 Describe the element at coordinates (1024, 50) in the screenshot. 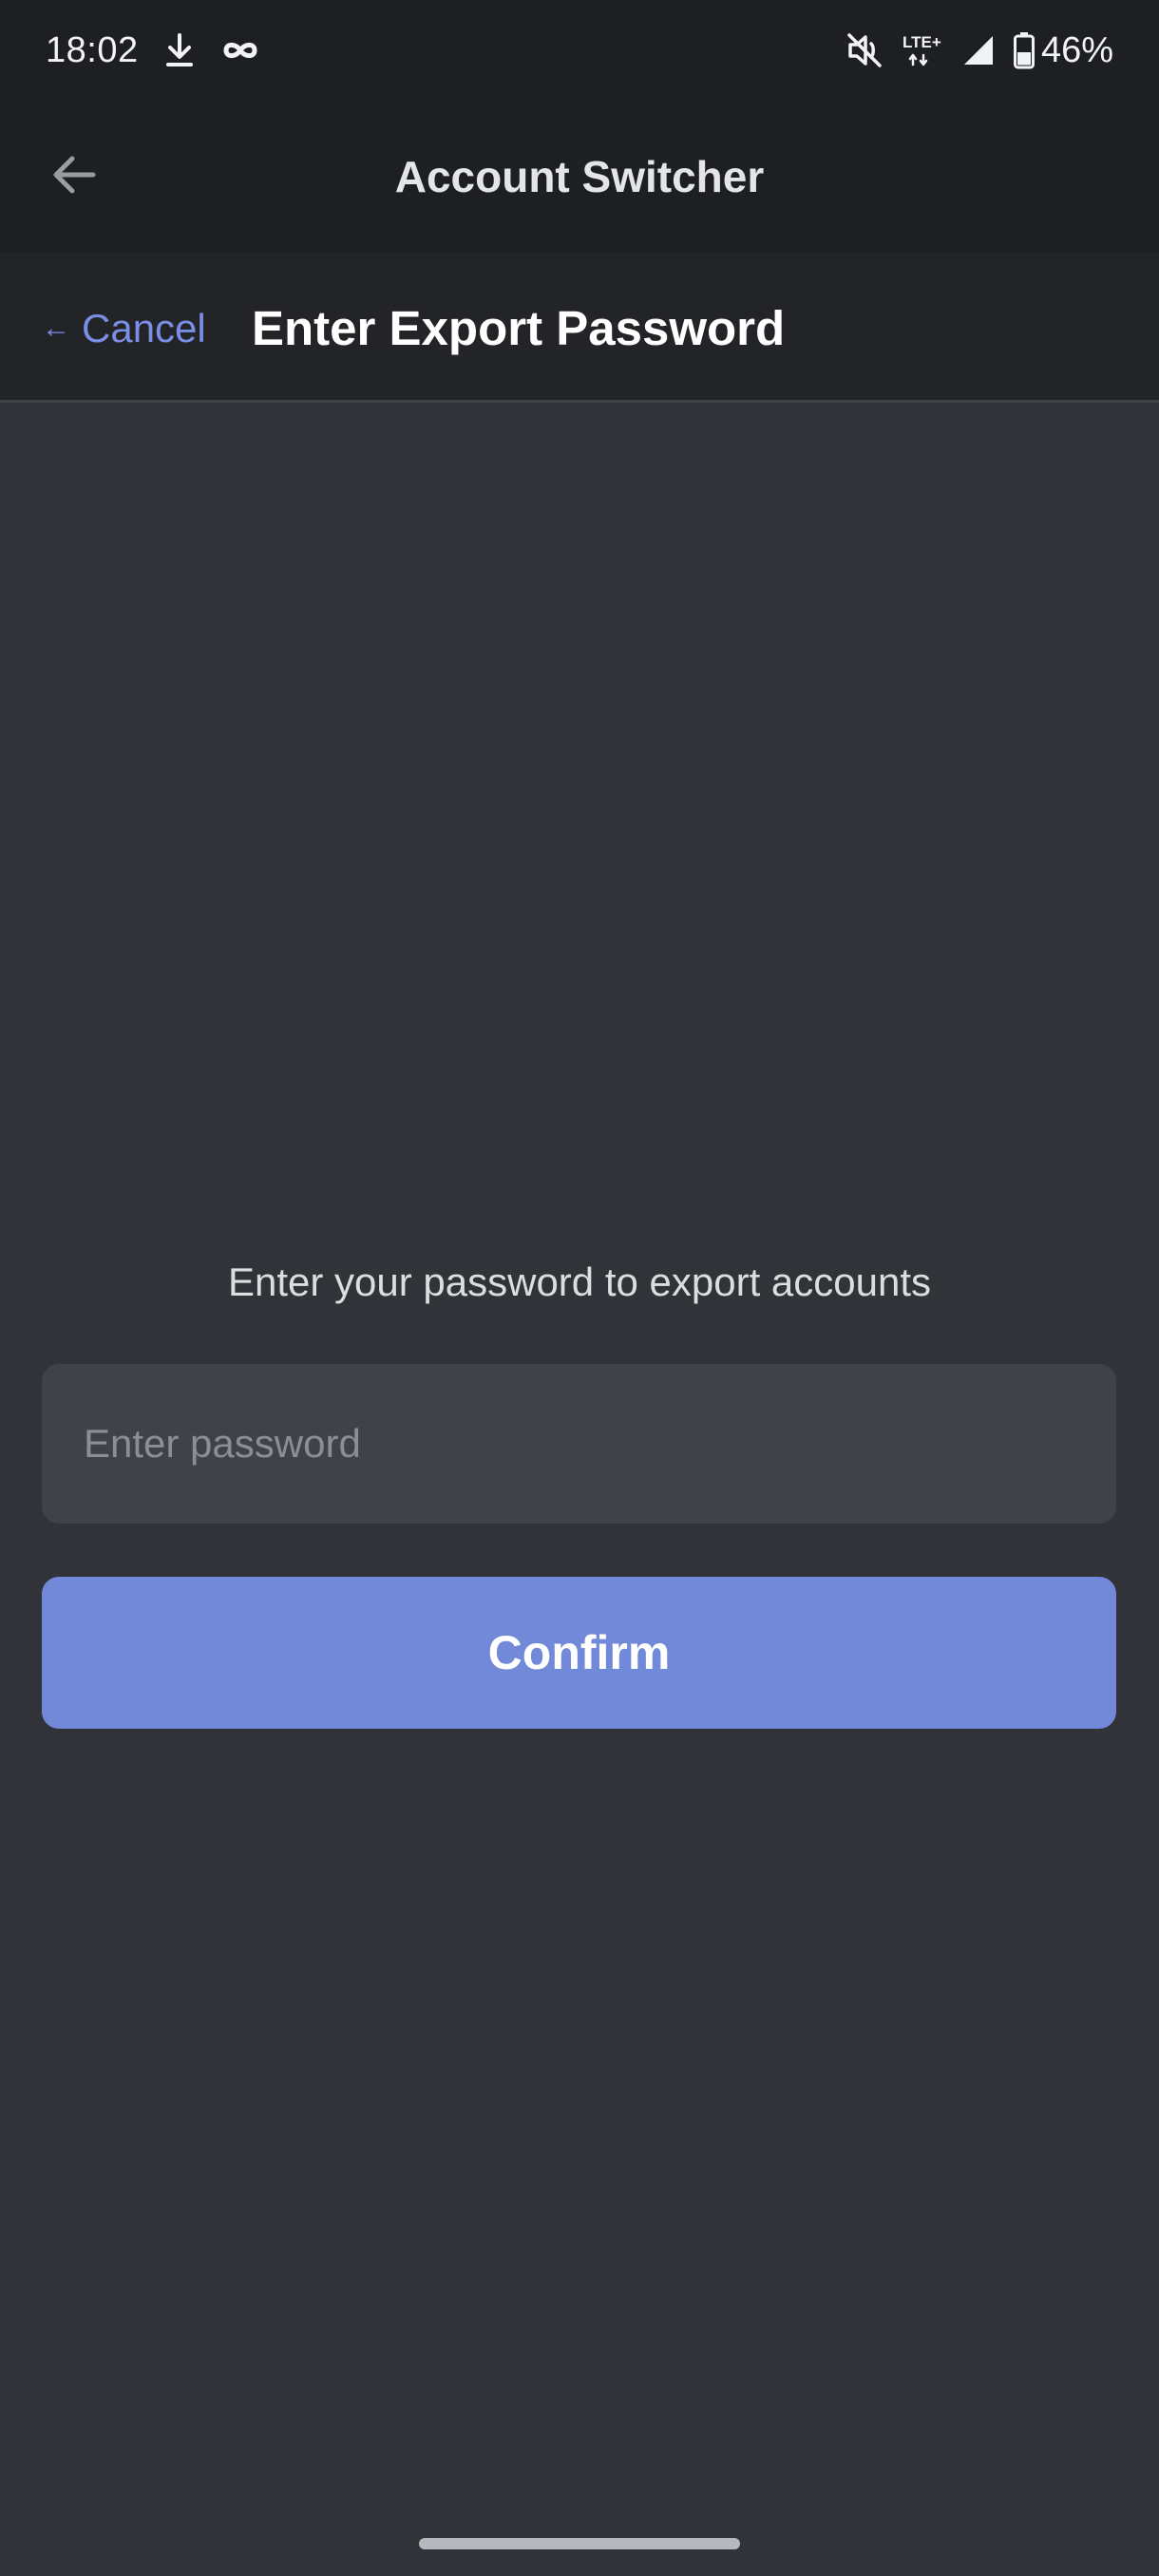

I see `battery-icon` at that location.